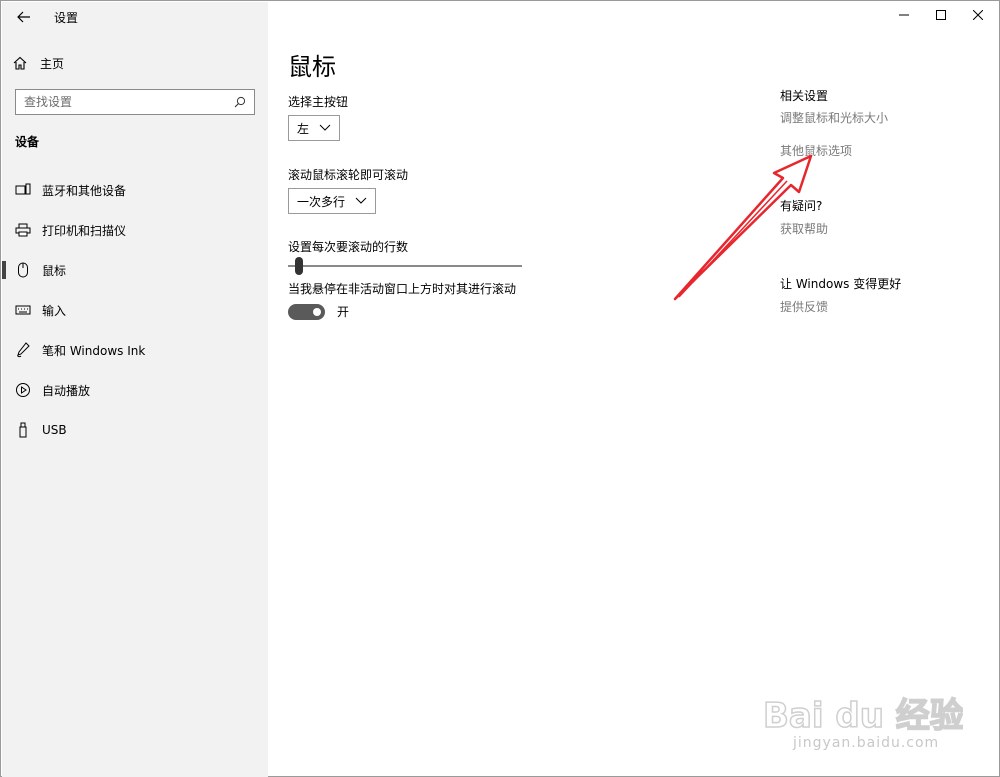  Describe the element at coordinates (38, 63) in the screenshot. I see `sidebar-item-home: 主页` at that location.